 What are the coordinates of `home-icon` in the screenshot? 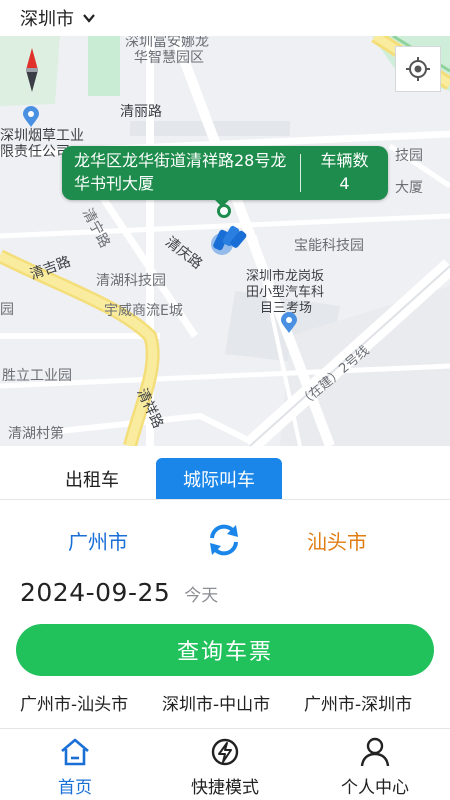 It's located at (75, 752).